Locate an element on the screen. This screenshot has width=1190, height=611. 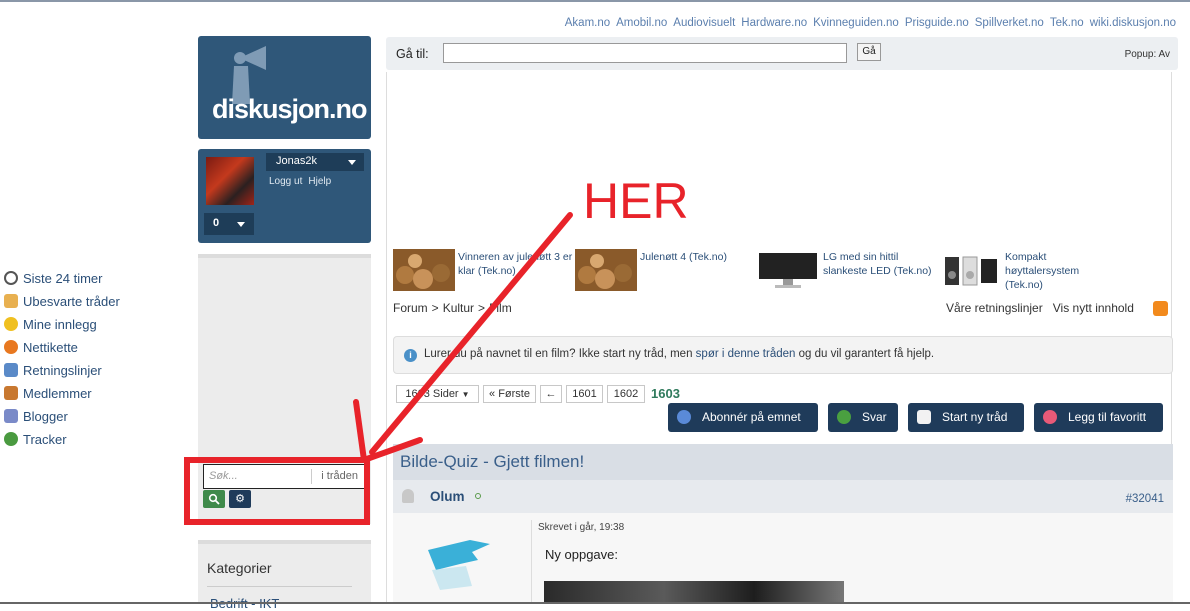
username: Jonas2k is located at coordinates (296, 161).